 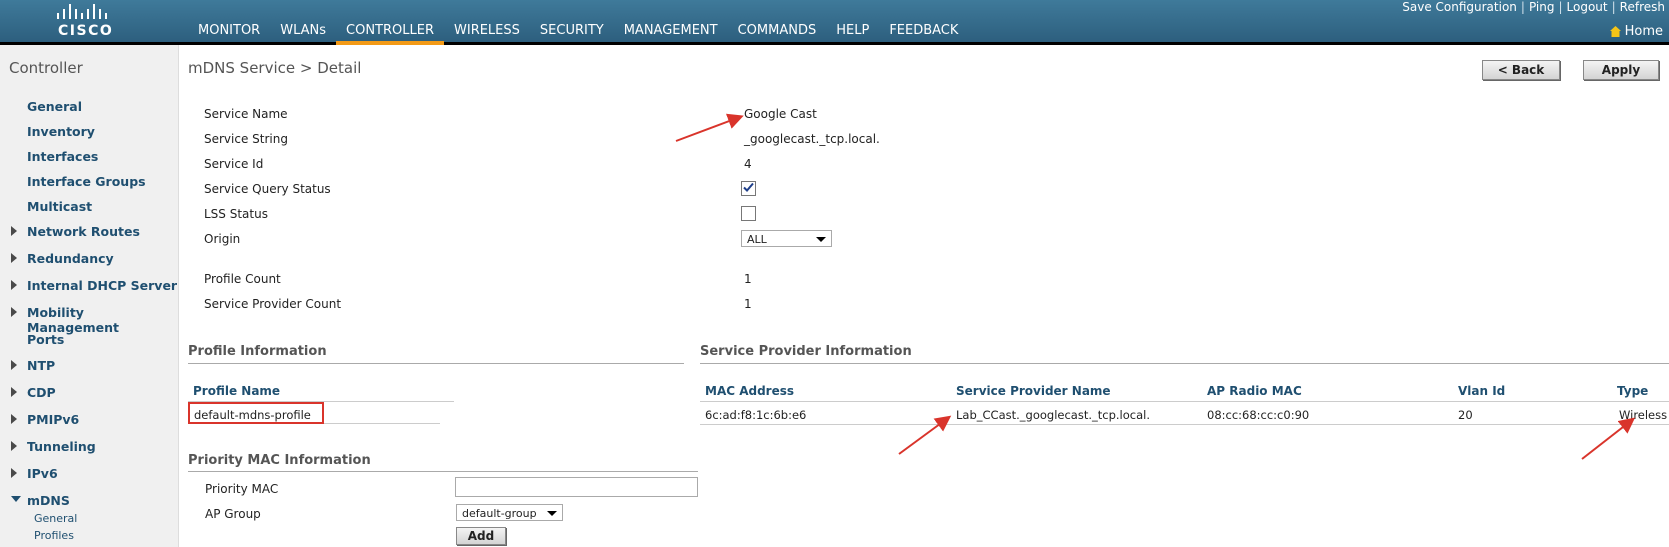 What do you see at coordinates (786, 238) in the screenshot?
I see `origin-select: ALL` at bounding box center [786, 238].